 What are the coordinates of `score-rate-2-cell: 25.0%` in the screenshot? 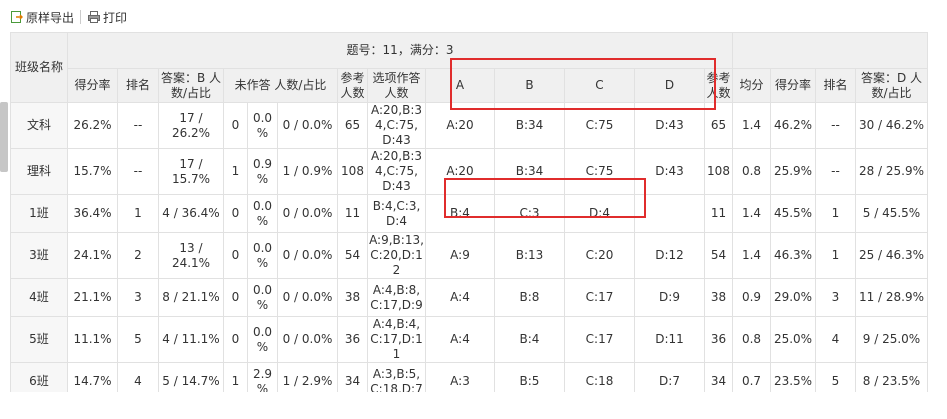 It's located at (793, 339).